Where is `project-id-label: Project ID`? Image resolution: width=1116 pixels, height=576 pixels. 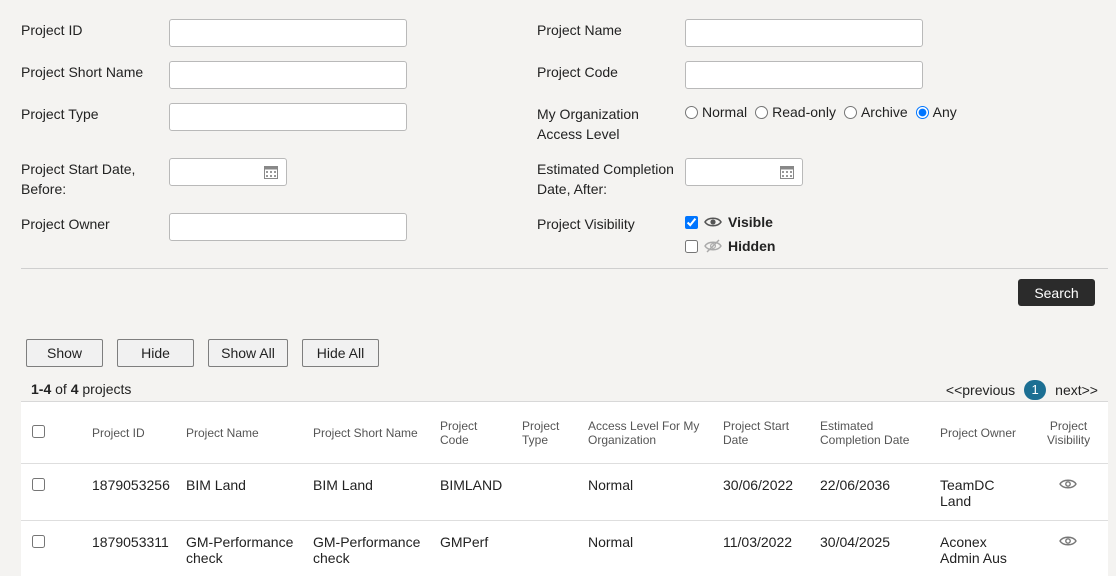 project-id-label: Project ID is located at coordinates (52, 30).